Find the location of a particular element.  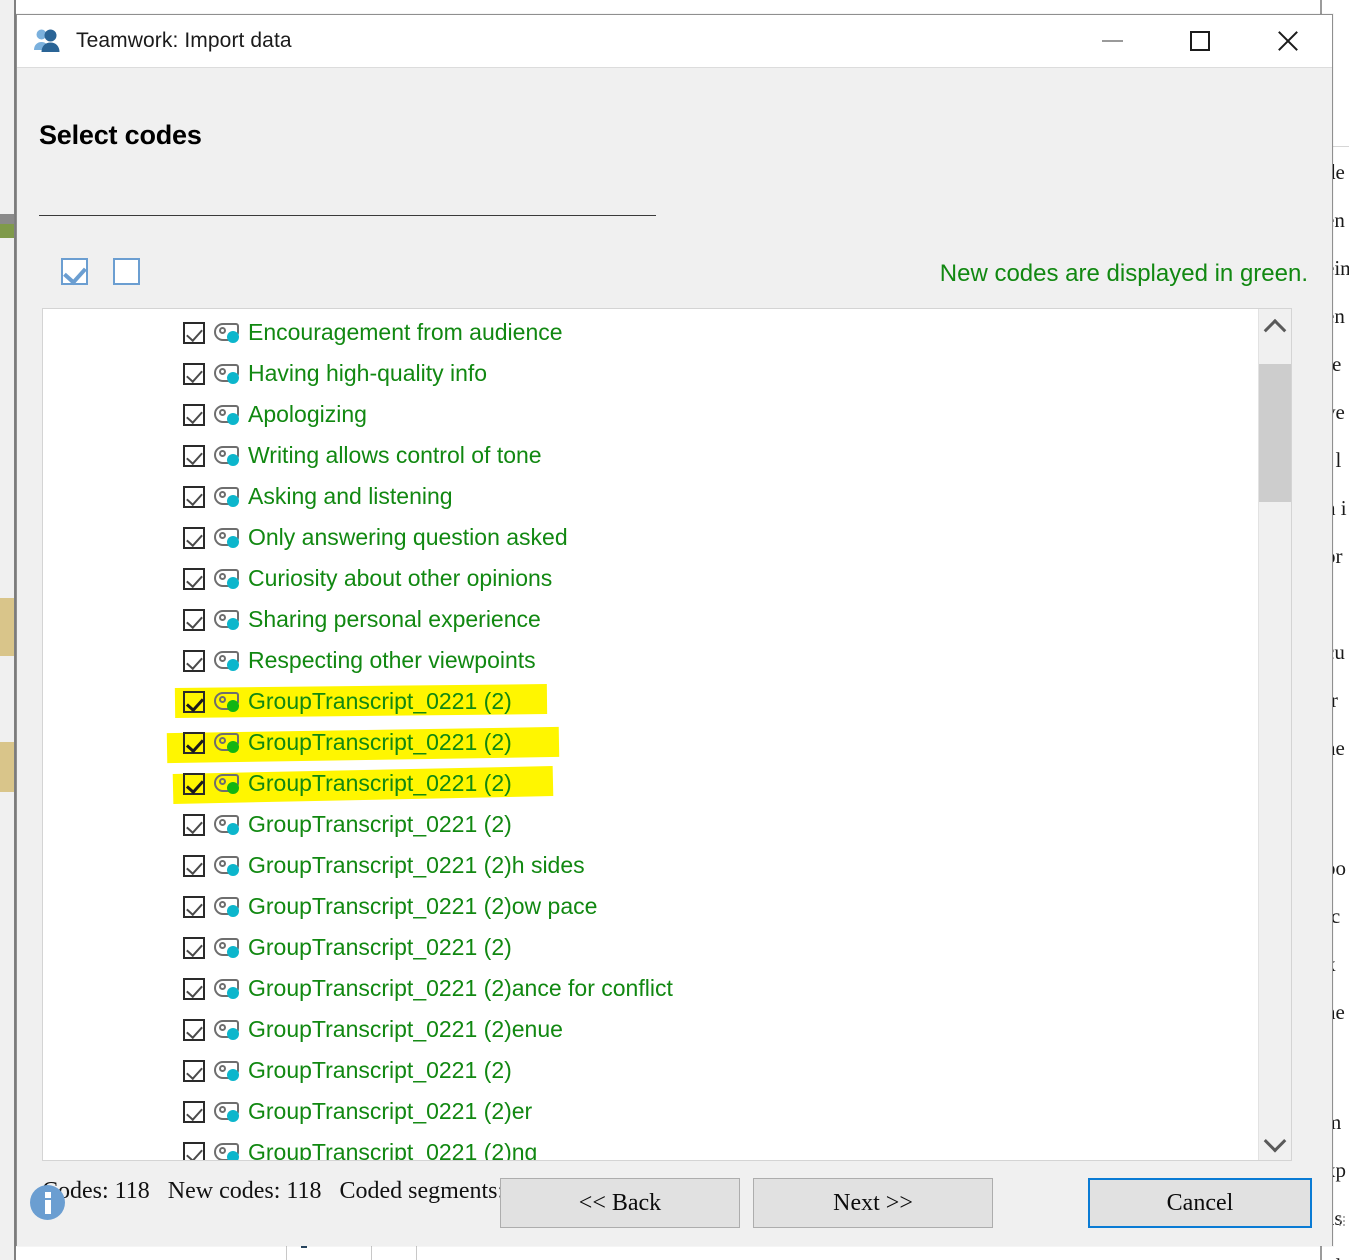

dialog-title: Teamwork: Import data is located at coordinates (184, 40).